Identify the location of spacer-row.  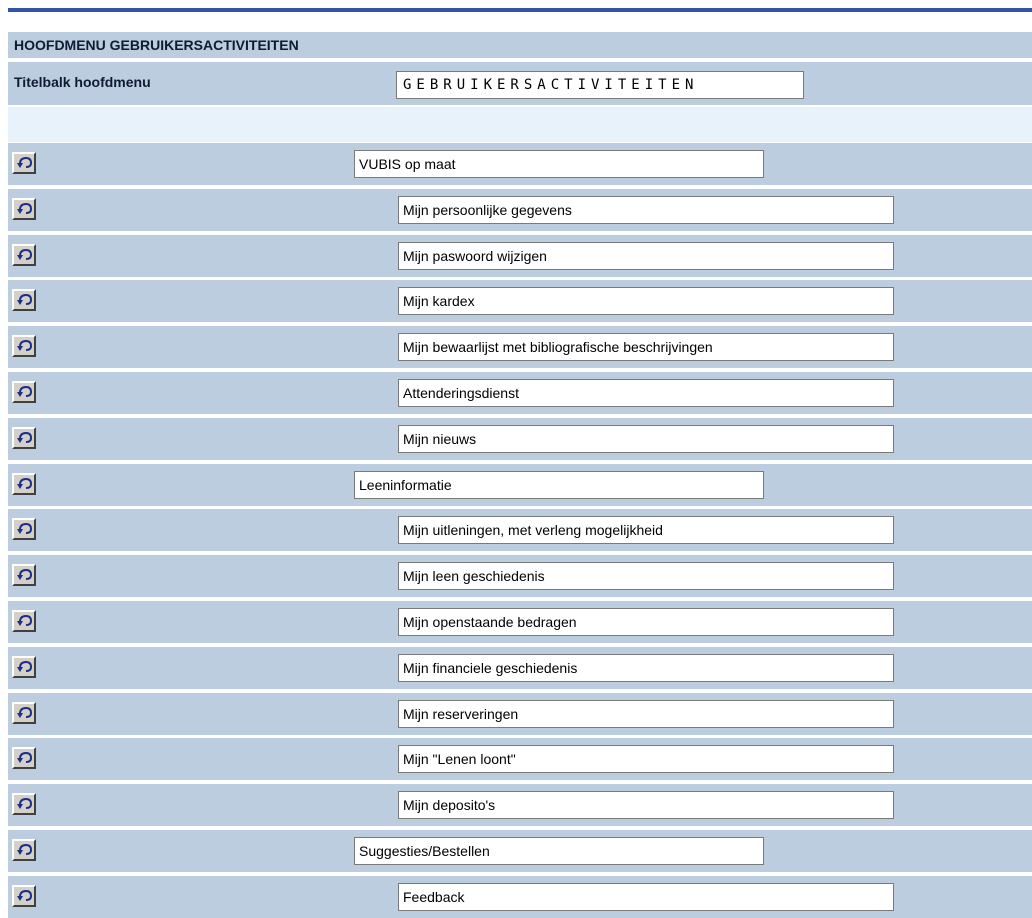
(520, 124).